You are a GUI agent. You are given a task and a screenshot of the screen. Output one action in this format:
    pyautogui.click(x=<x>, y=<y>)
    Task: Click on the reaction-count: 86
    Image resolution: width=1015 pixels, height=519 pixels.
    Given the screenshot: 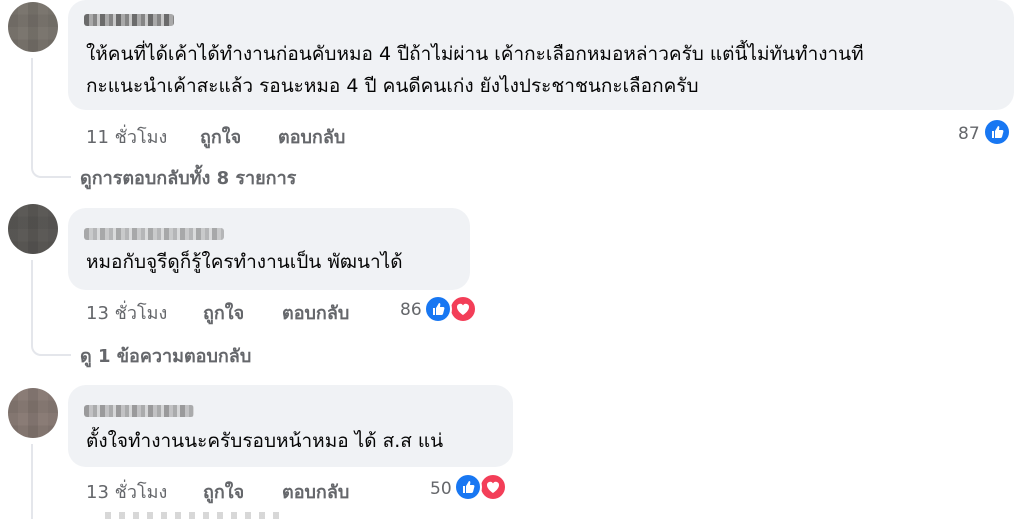 What is the action you would take?
    pyautogui.click(x=411, y=310)
    